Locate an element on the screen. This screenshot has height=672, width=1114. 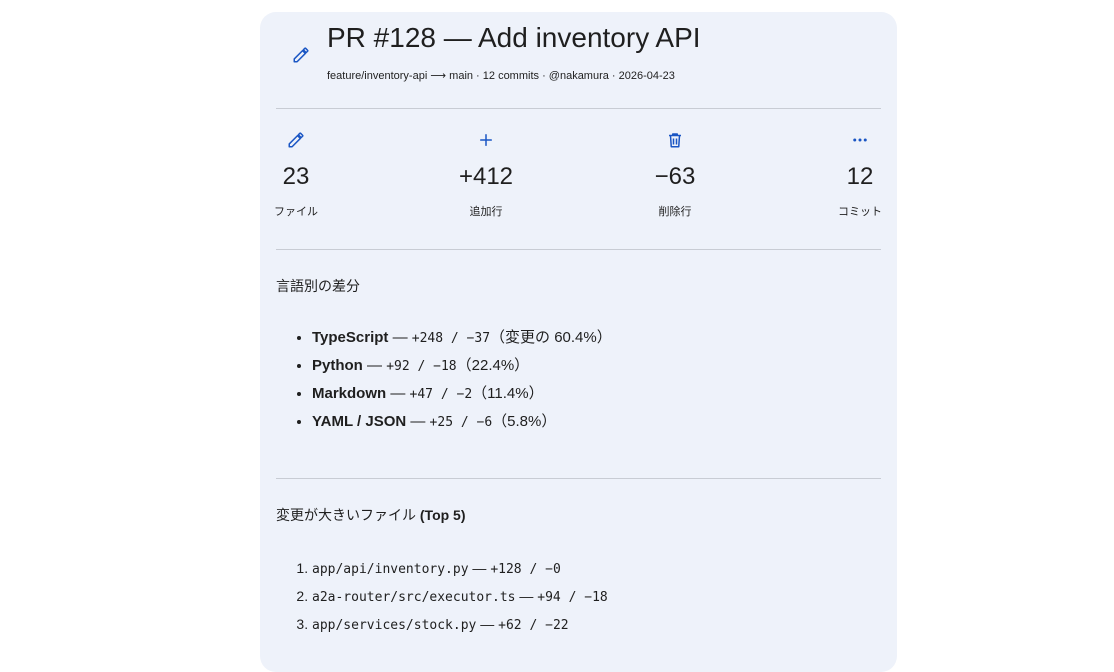
line-diff: +248 / −37 is located at coordinates (451, 338).